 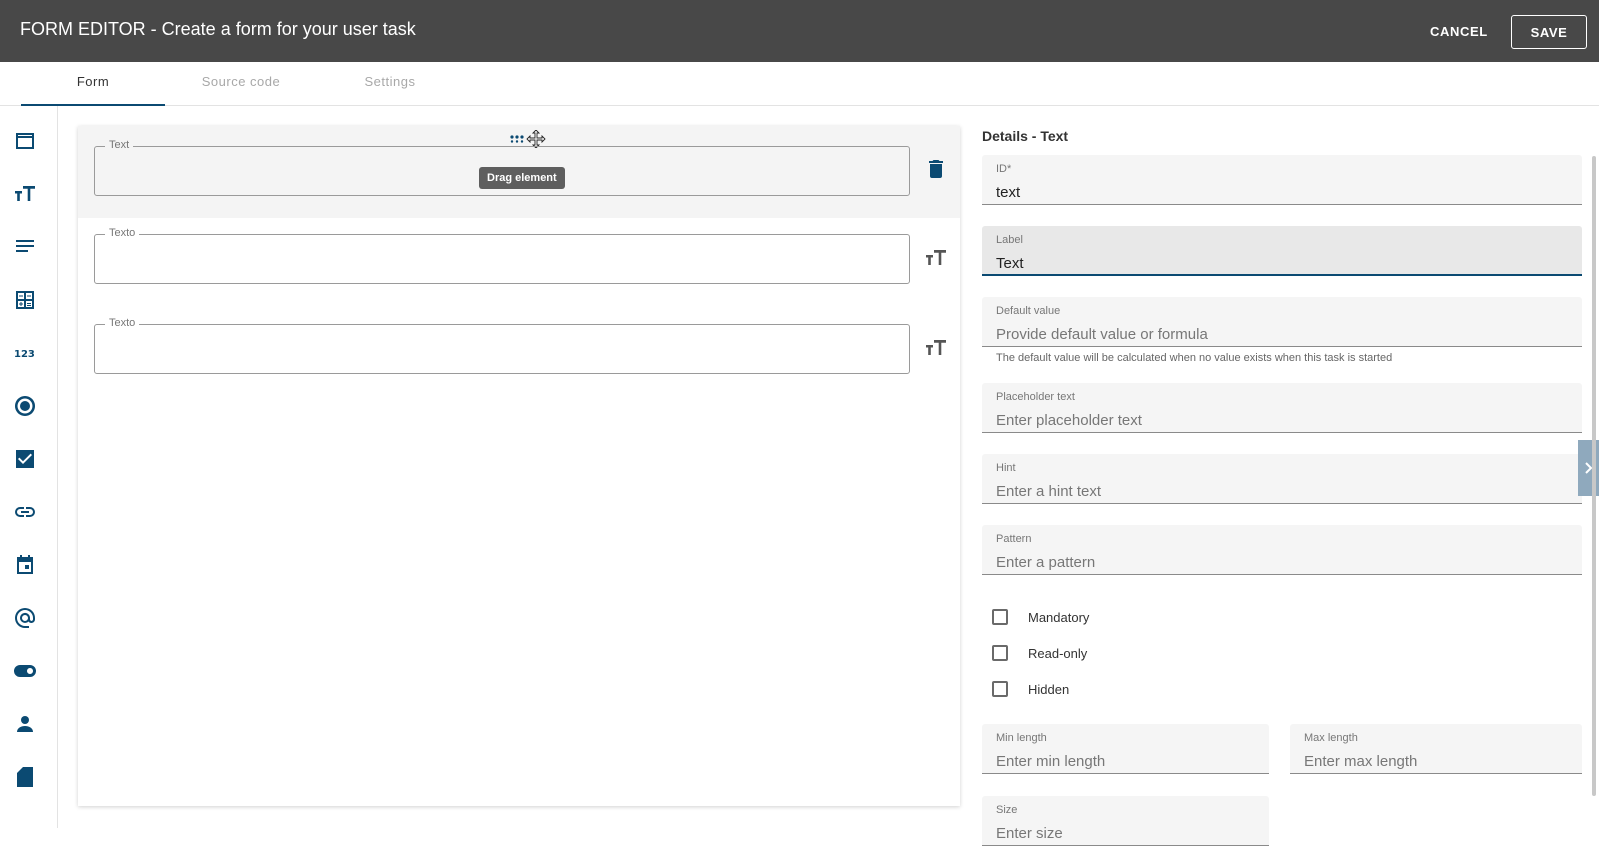 I want to click on default-value-label: Default value, so click(x=1028, y=311).